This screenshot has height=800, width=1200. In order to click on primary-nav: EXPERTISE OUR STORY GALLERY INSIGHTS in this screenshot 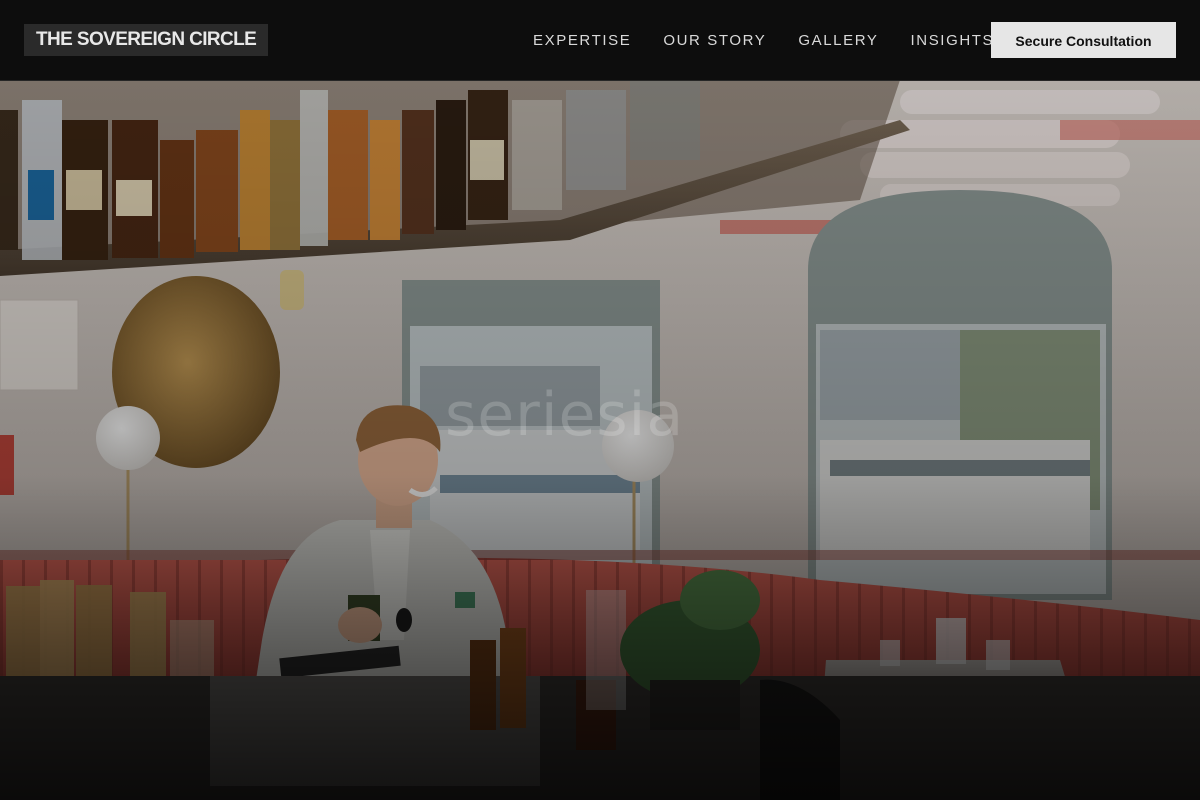, I will do `click(763, 40)`.